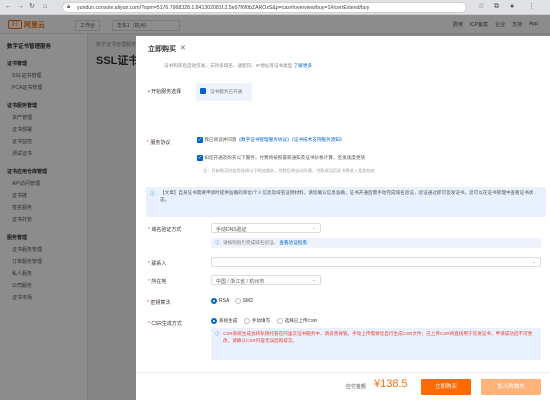 Image resolution: width=550 pixels, height=400 pixels. I want to click on open-service-label: • 开始服务选择, so click(165, 92).